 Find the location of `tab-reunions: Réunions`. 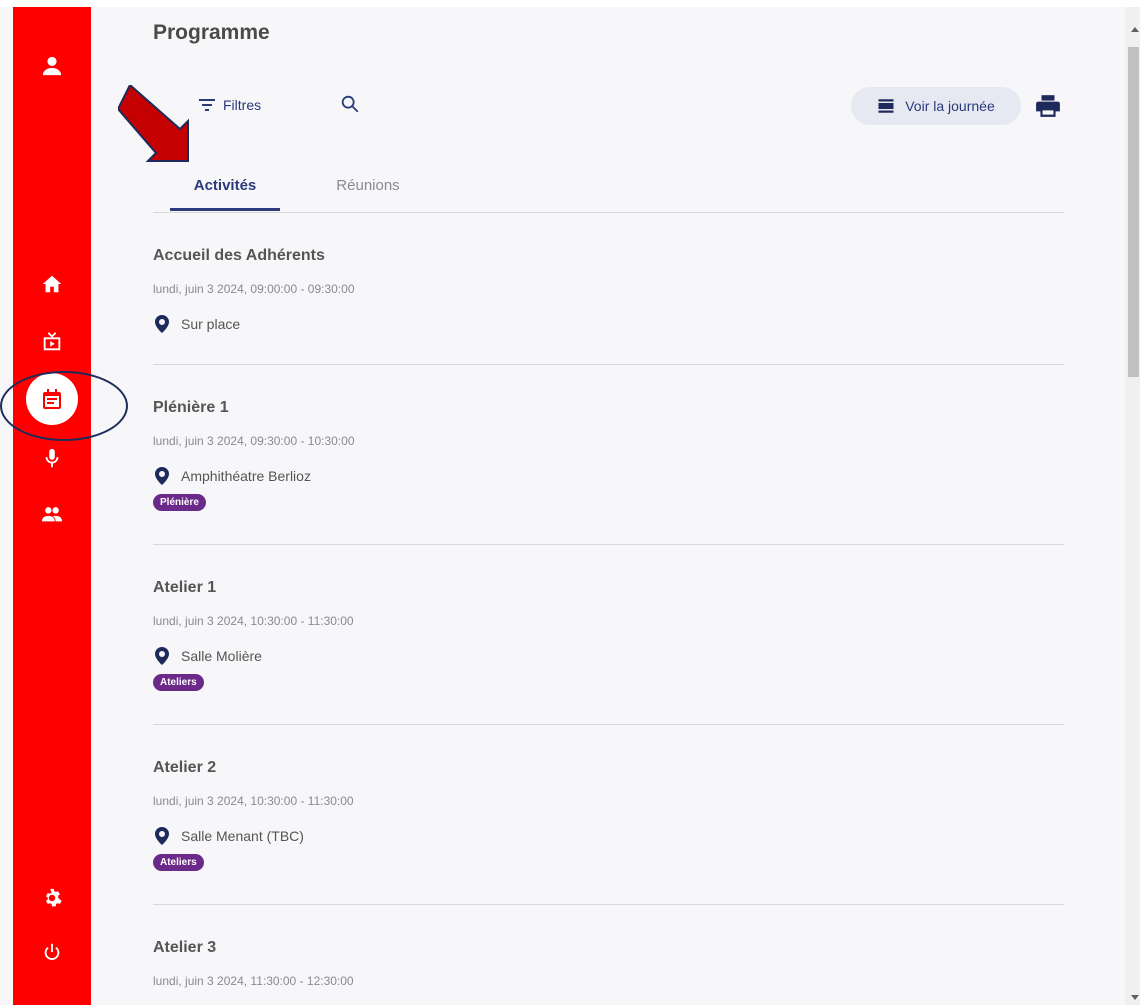

tab-reunions: Réunions is located at coordinates (368, 192).